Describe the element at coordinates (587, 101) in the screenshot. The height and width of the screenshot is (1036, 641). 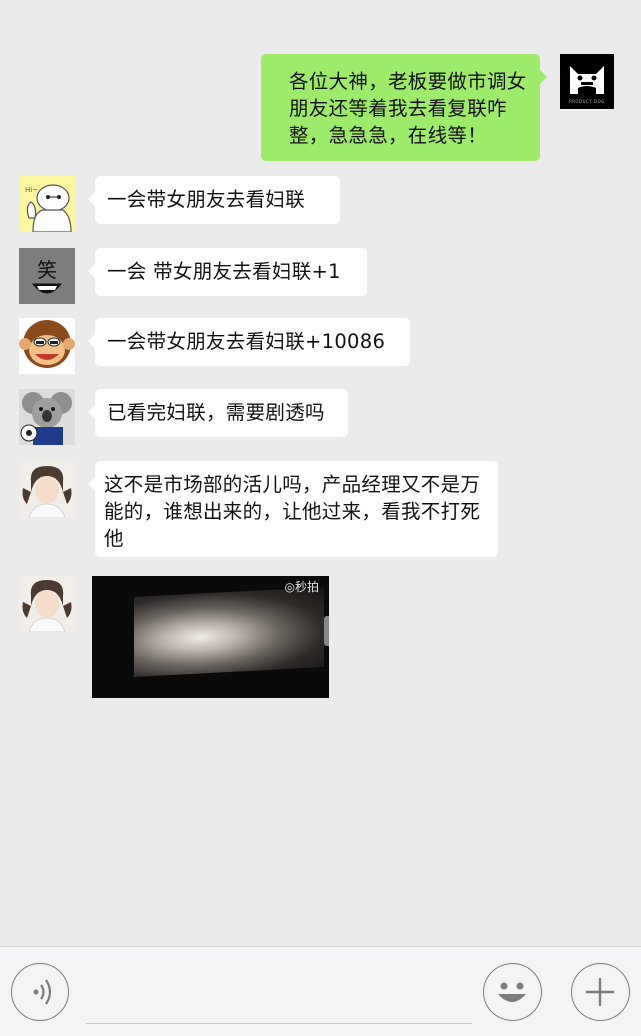
I see `dog-logo-text: PRODUCT DOG` at that location.